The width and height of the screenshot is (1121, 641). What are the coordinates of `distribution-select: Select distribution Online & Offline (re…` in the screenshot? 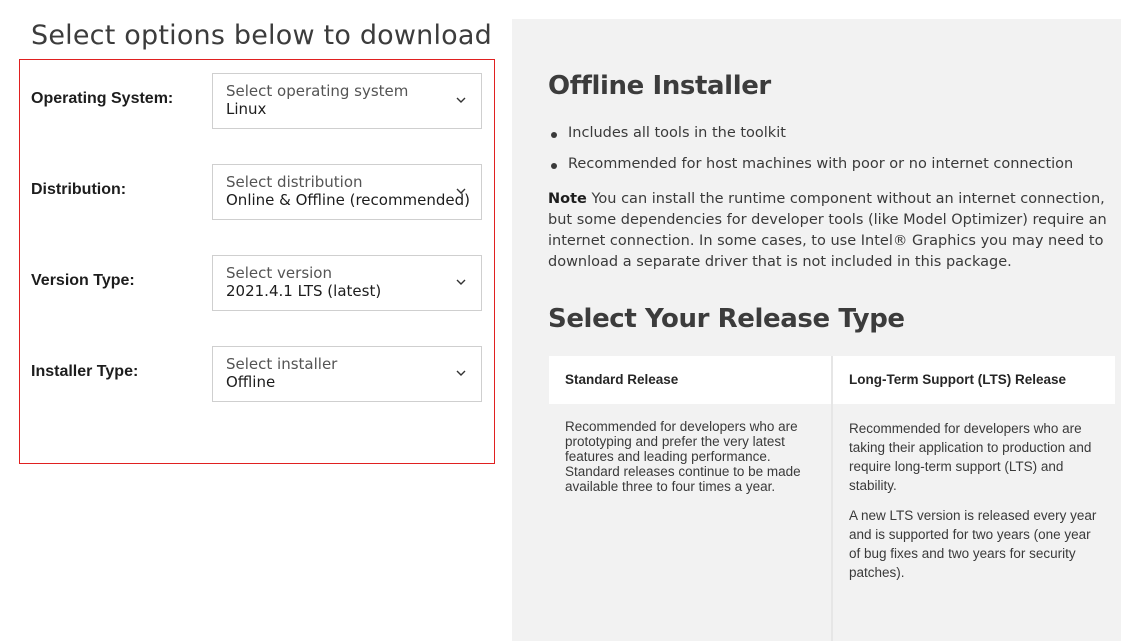 It's located at (347, 192).